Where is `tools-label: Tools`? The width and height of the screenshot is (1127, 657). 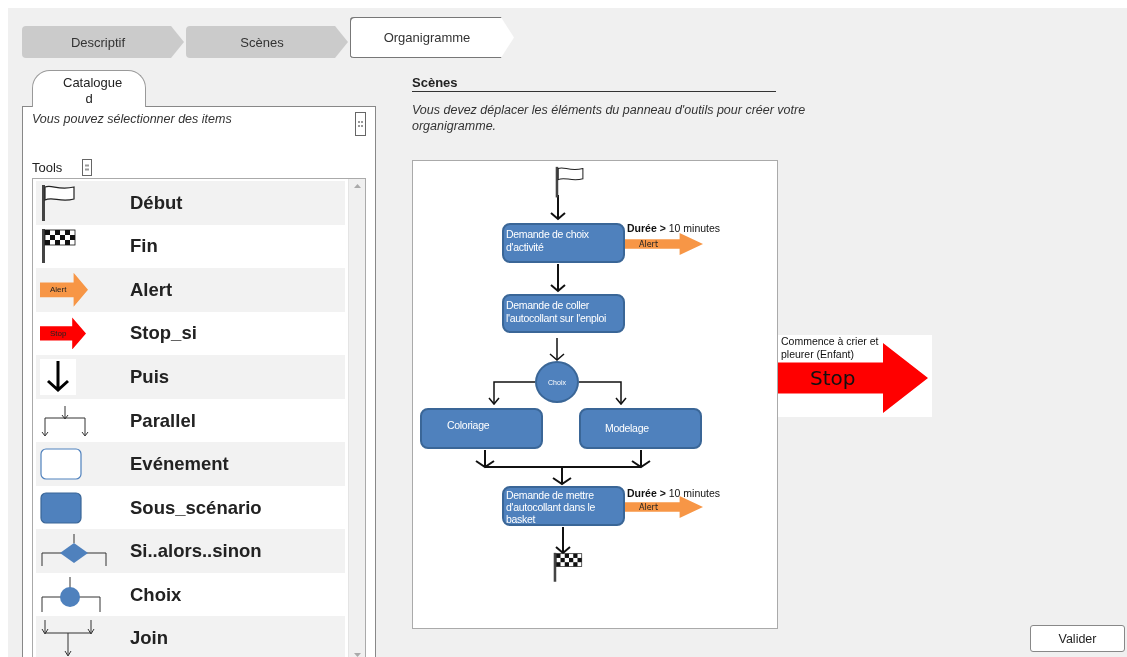 tools-label: Tools is located at coordinates (47, 167).